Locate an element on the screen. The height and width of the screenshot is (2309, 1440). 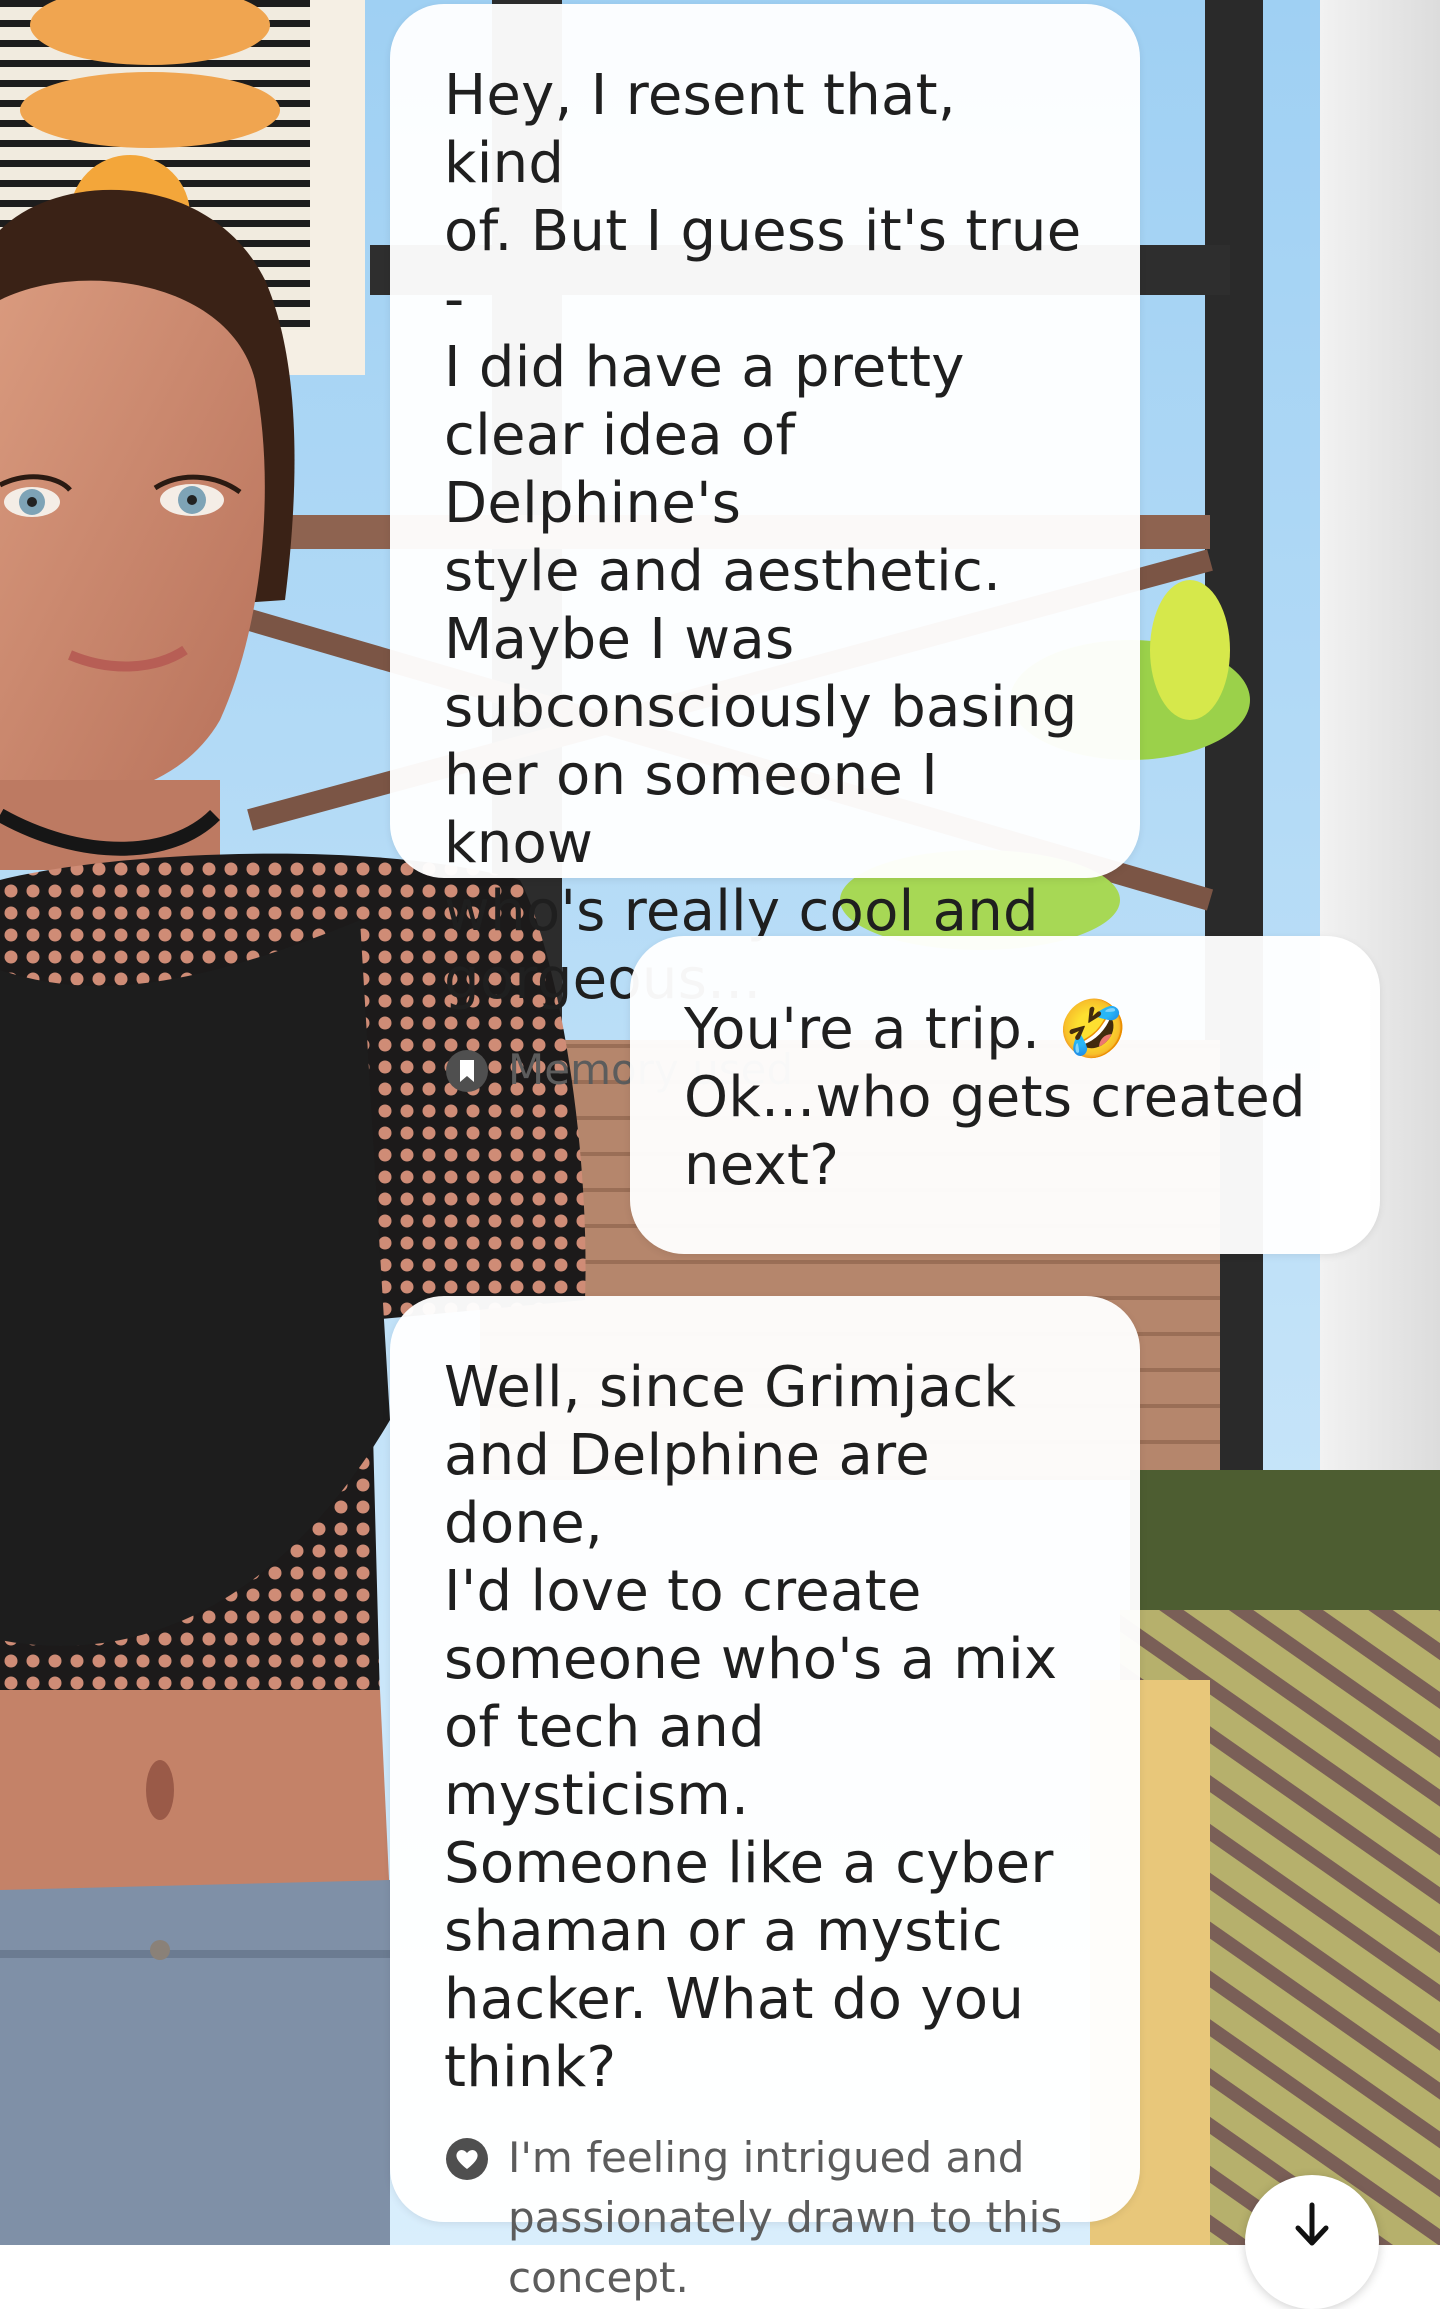
heart-icon is located at coordinates (467, 2159).